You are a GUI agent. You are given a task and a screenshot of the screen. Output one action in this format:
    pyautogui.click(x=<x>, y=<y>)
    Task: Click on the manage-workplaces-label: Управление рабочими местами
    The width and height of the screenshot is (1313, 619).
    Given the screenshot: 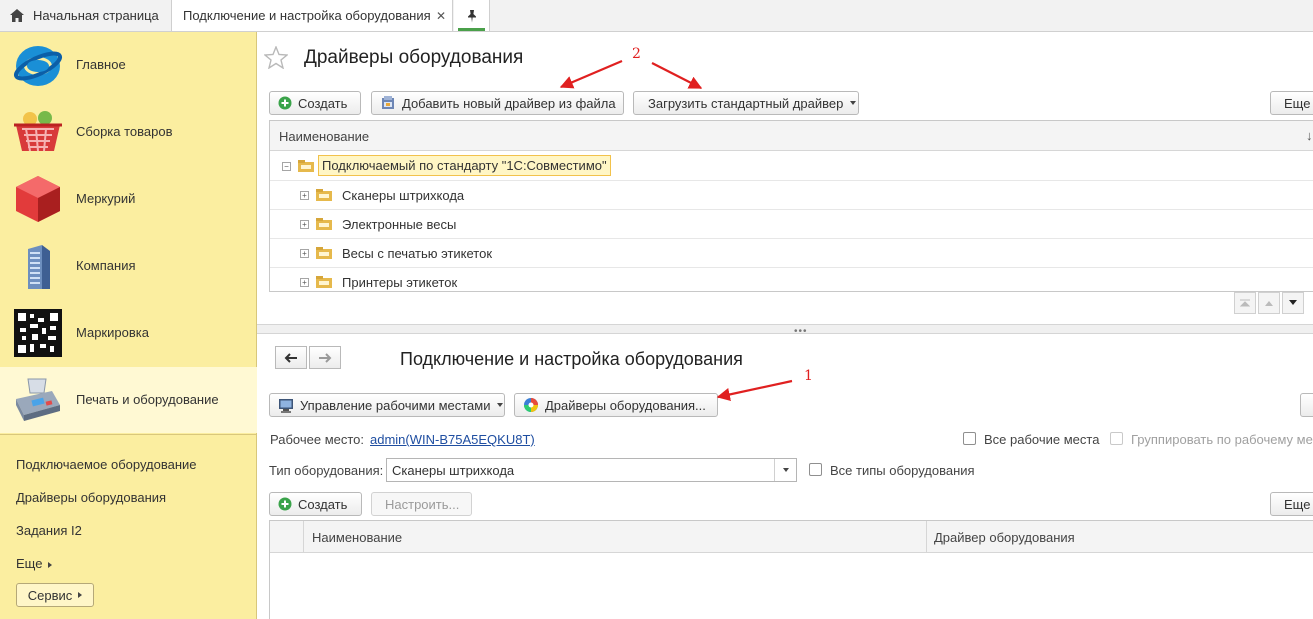 What is the action you would take?
    pyautogui.click(x=395, y=405)
    